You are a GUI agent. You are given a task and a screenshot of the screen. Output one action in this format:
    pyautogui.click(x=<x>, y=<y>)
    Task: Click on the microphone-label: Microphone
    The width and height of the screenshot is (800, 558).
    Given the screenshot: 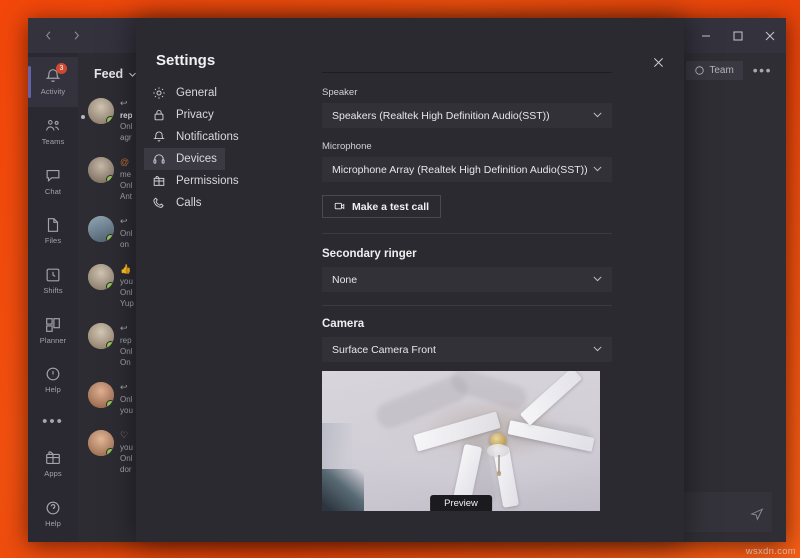 What is the action you would take?
    pyautogui.click(x=347, y=146)
    